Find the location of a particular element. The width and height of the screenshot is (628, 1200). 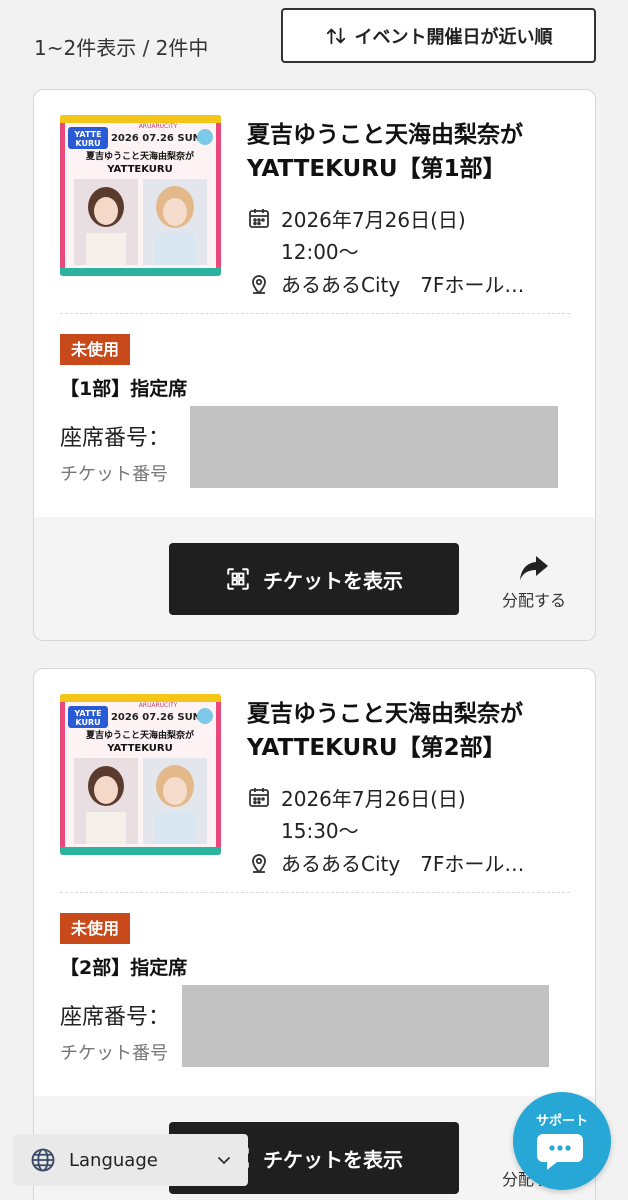

event-title: 夏吉ゆうこと天海由梨奈がYATTEKURU【第1部】 is located at coordinates (412, 152).